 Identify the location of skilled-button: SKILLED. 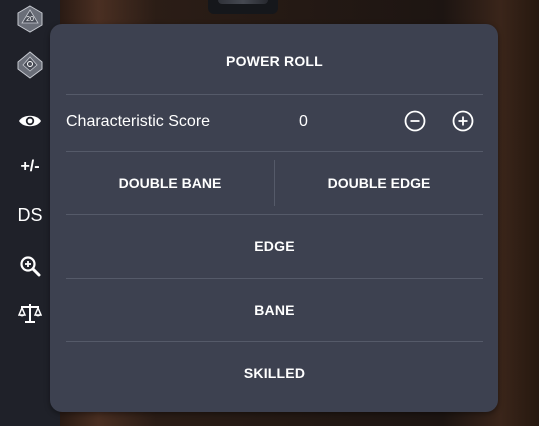
(274, 373).